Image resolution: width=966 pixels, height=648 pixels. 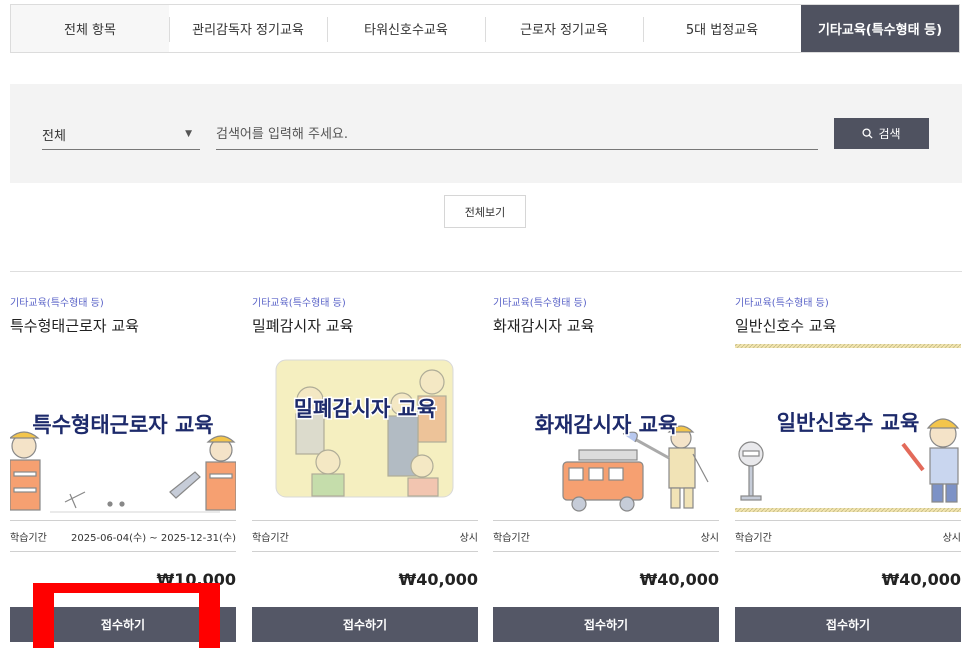 What do you see at coordinates (867, 133) in the screenshot?
I see `search-icon` at bounding box center [867, 133].